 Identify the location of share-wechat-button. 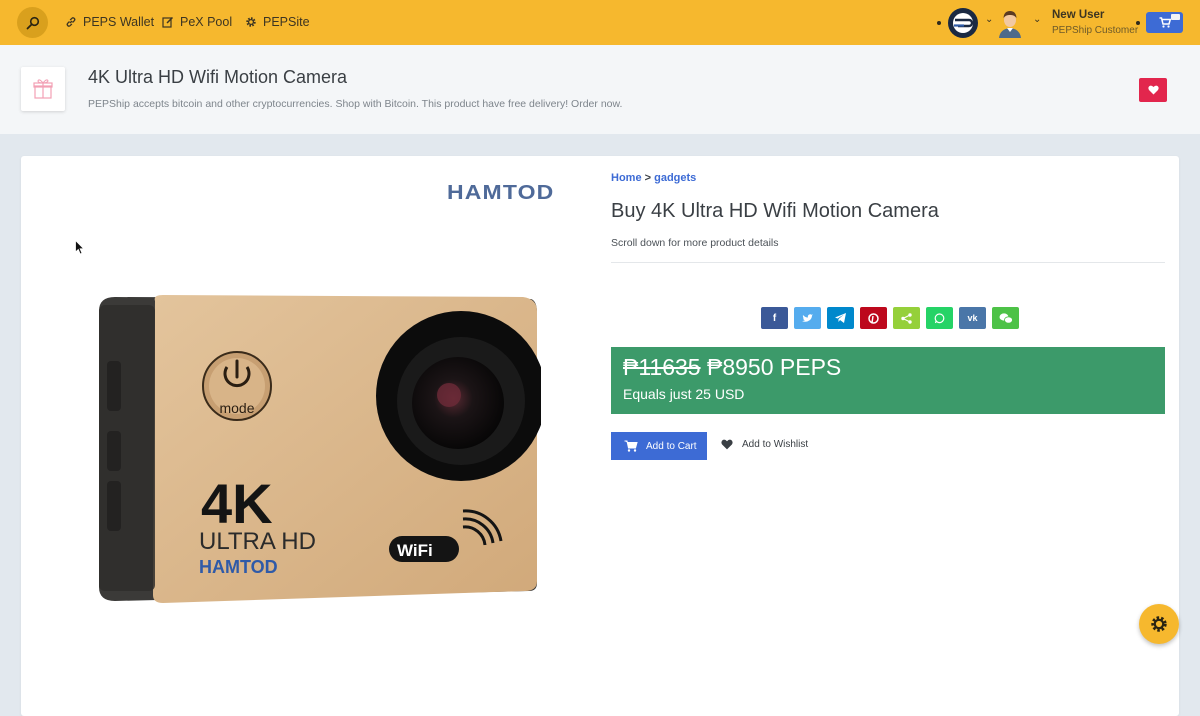
(1005, 318).